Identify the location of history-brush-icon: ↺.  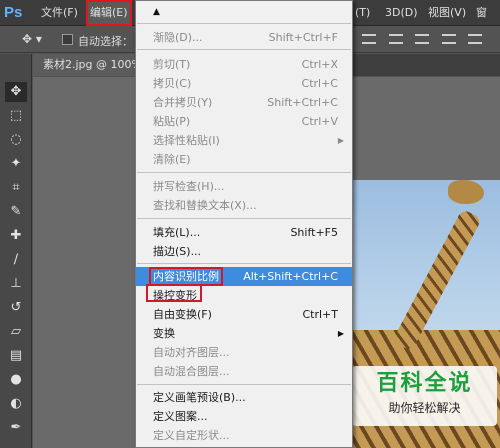
(16, 308).